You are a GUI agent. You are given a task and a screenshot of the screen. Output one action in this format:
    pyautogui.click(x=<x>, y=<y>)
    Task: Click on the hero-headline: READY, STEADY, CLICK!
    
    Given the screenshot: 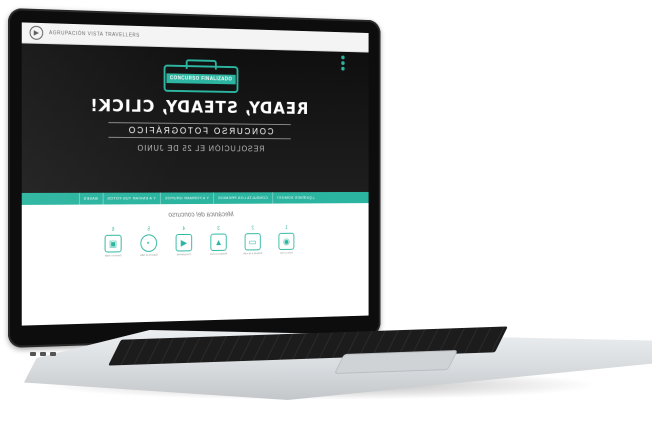 What is the action you would take?
    pyautogui.click(x=195, y=107)
    